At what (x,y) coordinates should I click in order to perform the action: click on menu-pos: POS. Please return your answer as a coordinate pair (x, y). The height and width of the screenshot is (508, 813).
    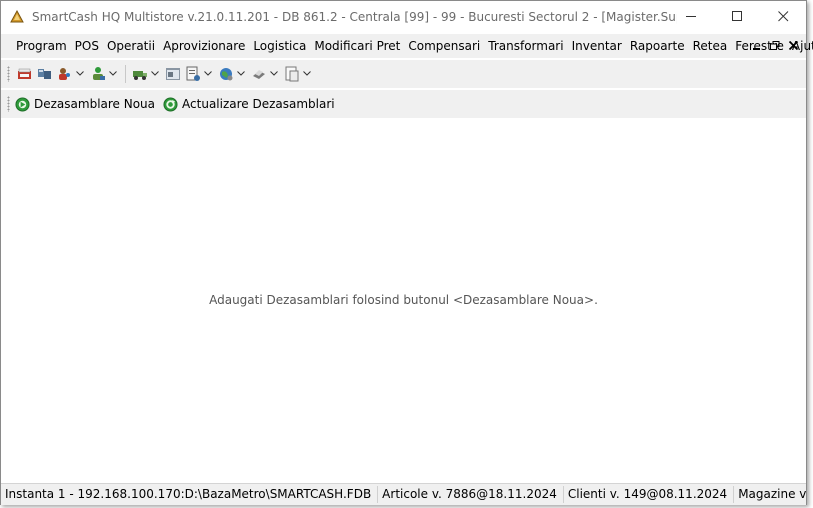
    Looking at the image, I should click on (87, 46).